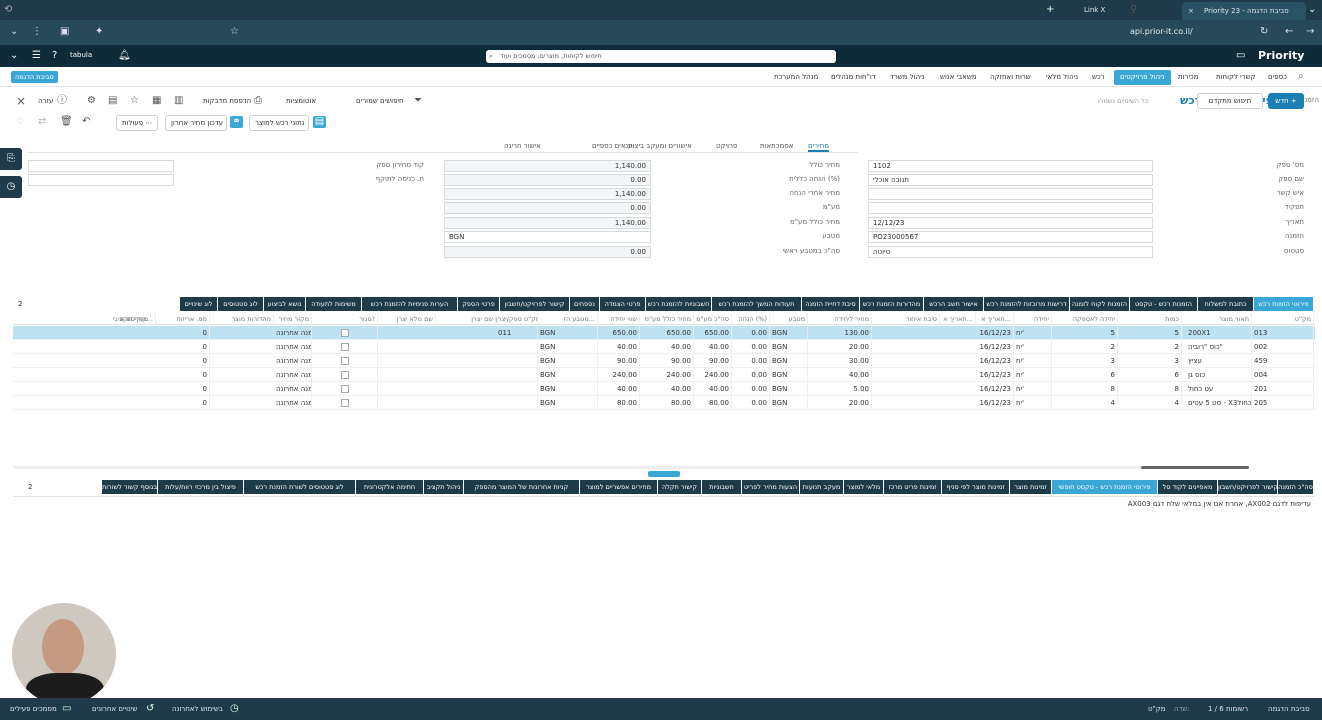 The width and height of the screenshot is (1322, 720). What do you see at coordinates (1244, 11) in the screenshot?
I see `browser-tab-priority: × Priority 23 - סביבת הדגמה` at bounding box center [1244, 11].